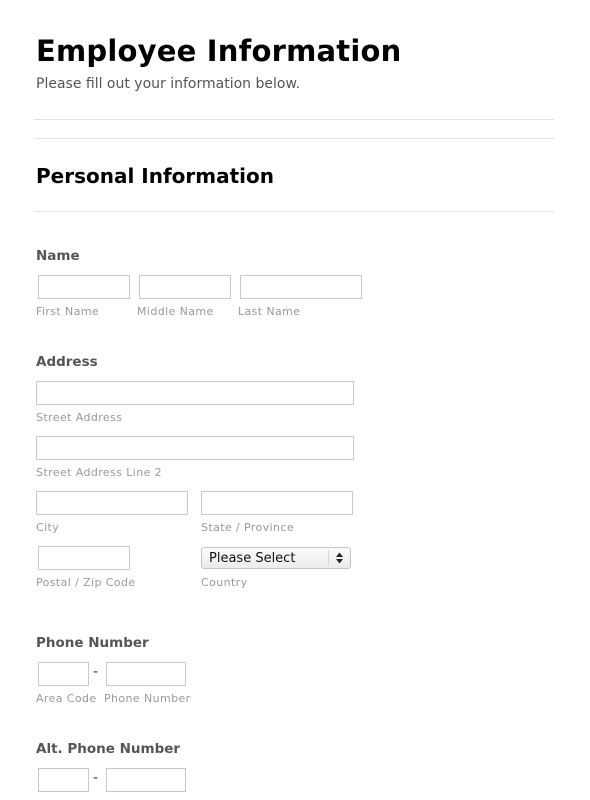  I want to click on name-label: Name, so click(58, 256).